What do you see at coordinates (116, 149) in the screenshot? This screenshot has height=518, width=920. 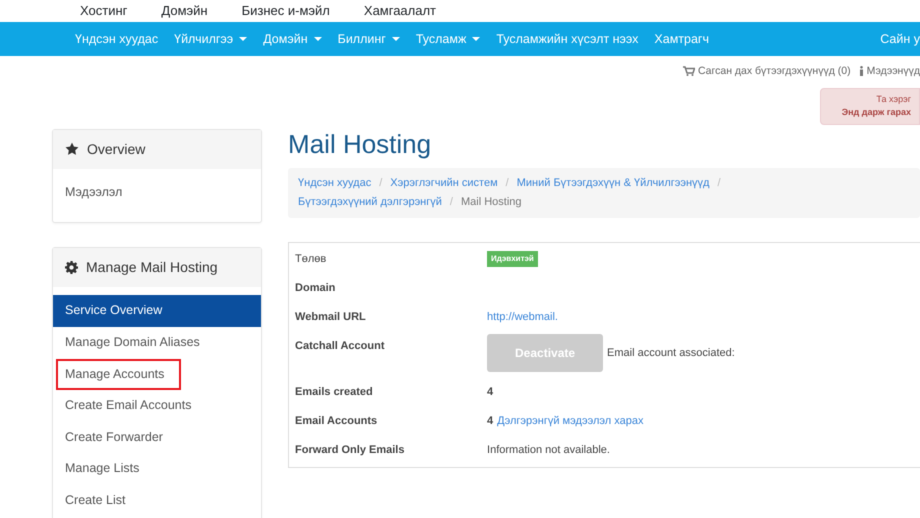 I see `panel-title: Overview` at bounding box center [116, 149].